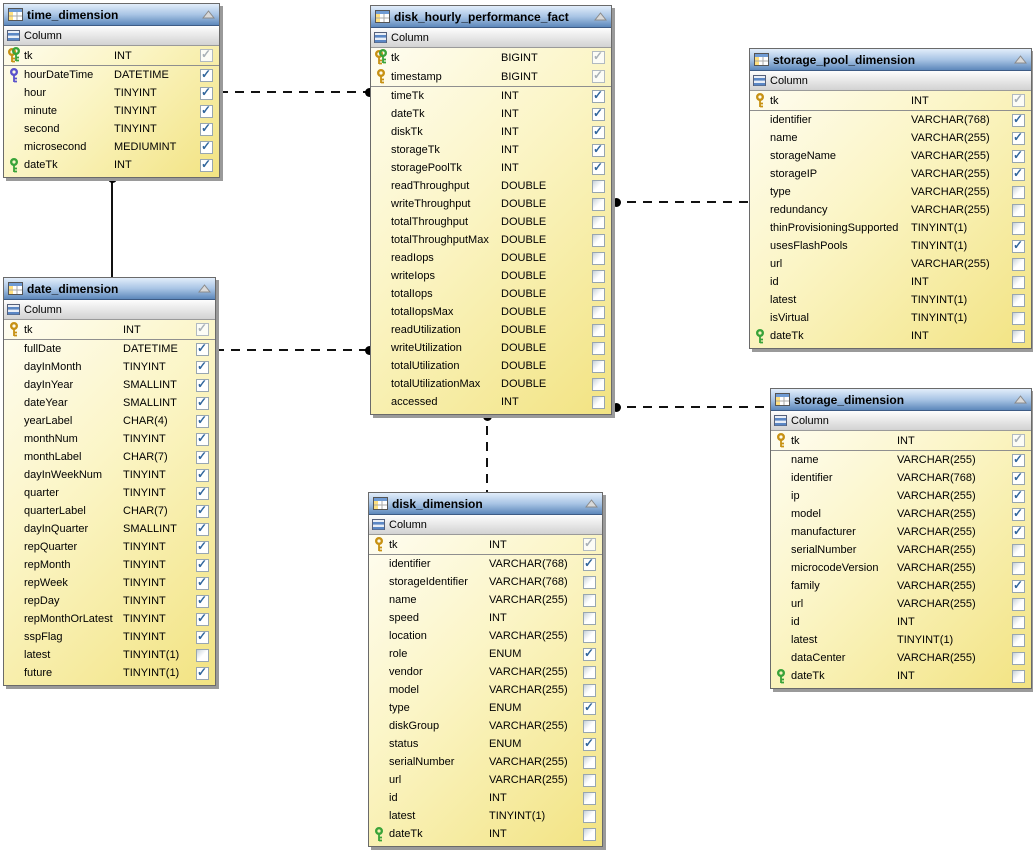  What do you see at coordinates (109, 601) in the screenshot?
I see `column-row-repDay: repDay TINYINT` at bounding box center [109, 601].